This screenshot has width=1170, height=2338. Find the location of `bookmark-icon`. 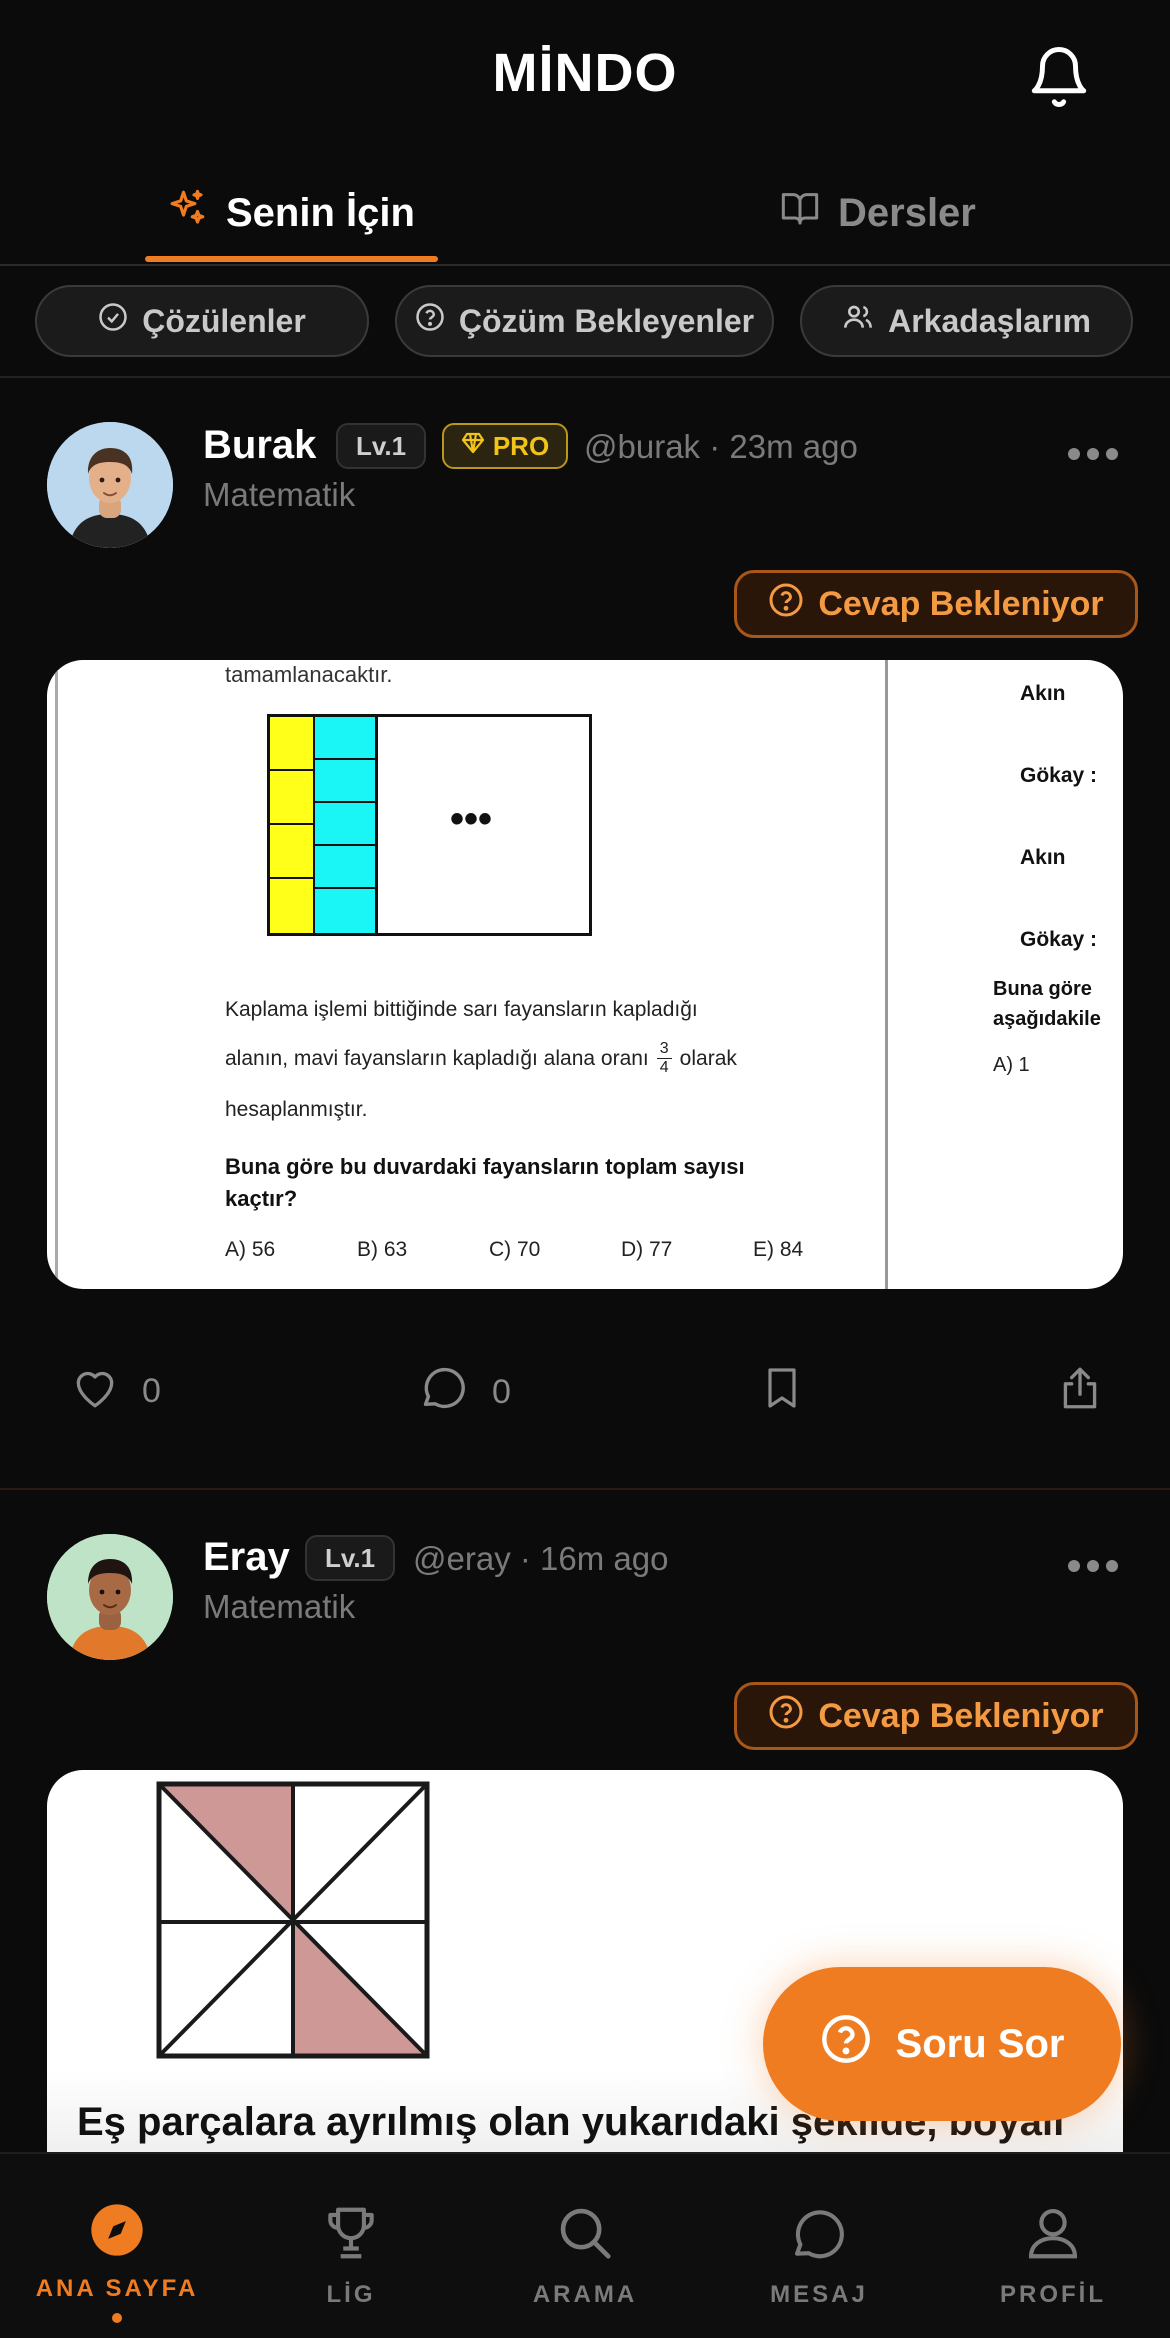

bookmark-icon is located at coordinates (782, 1392).